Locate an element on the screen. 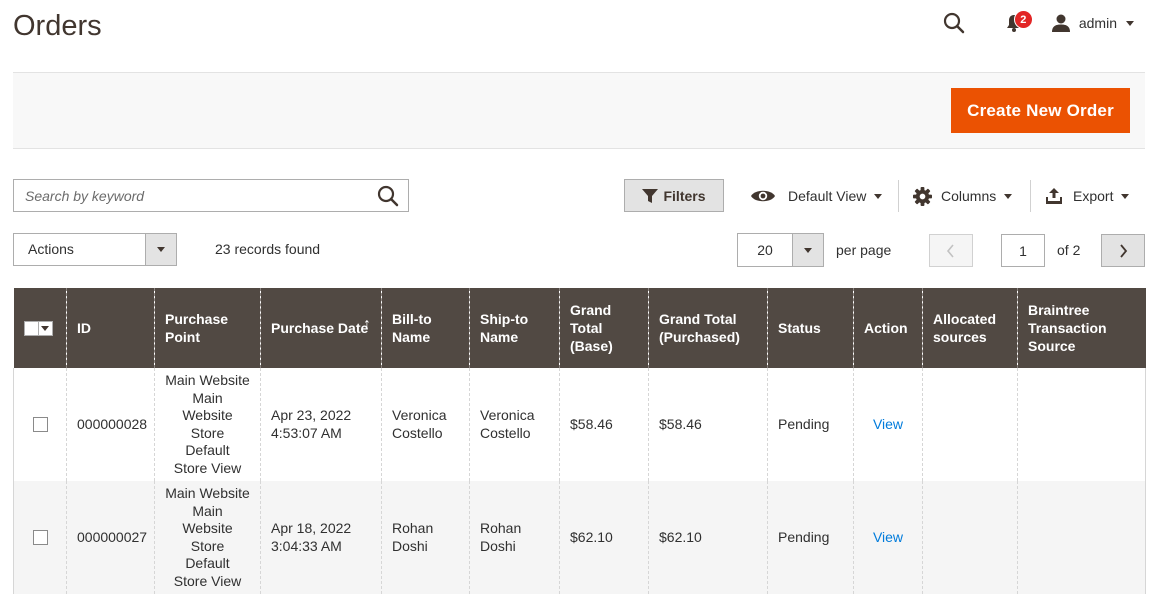 The height and width of the screenshot is (596, 1158). chevron-right-icon is located at coordinates (1124, 250).